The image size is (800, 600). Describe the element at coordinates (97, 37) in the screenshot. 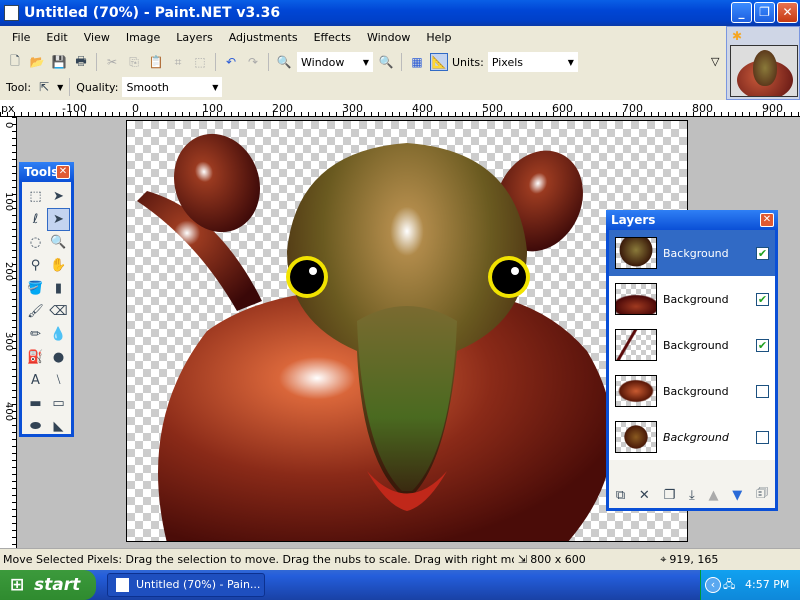

I see `menu-view: View` at that location.